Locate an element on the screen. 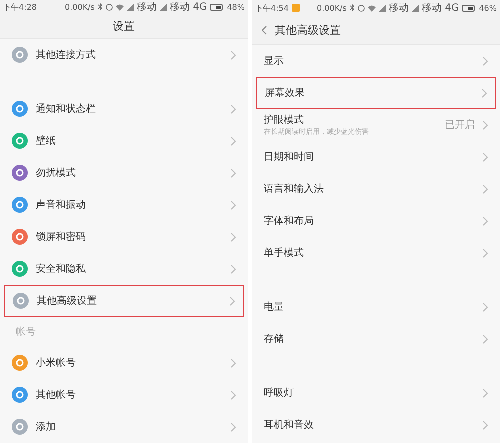  row-label: 声音和振动 is located at coordinates (61, 205).